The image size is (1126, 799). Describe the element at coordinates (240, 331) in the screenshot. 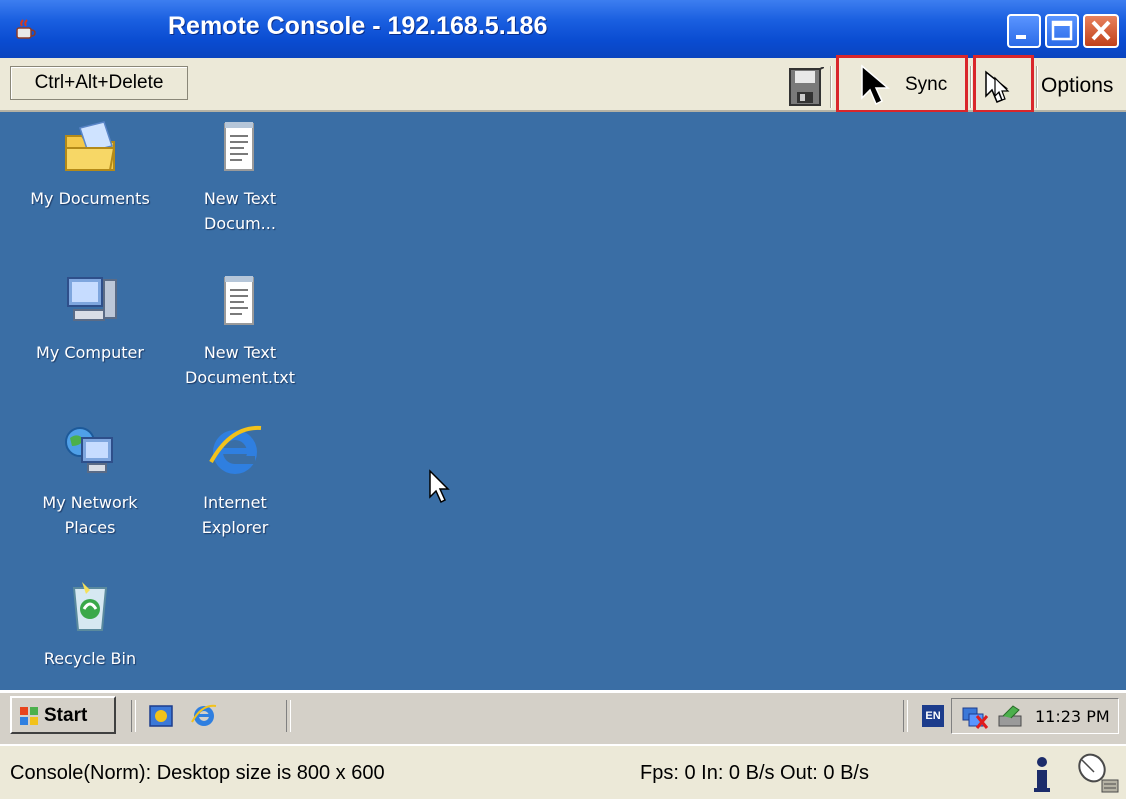

I see `desktop-icon-new-text-document-txt: New Text Document.txt` at that location.